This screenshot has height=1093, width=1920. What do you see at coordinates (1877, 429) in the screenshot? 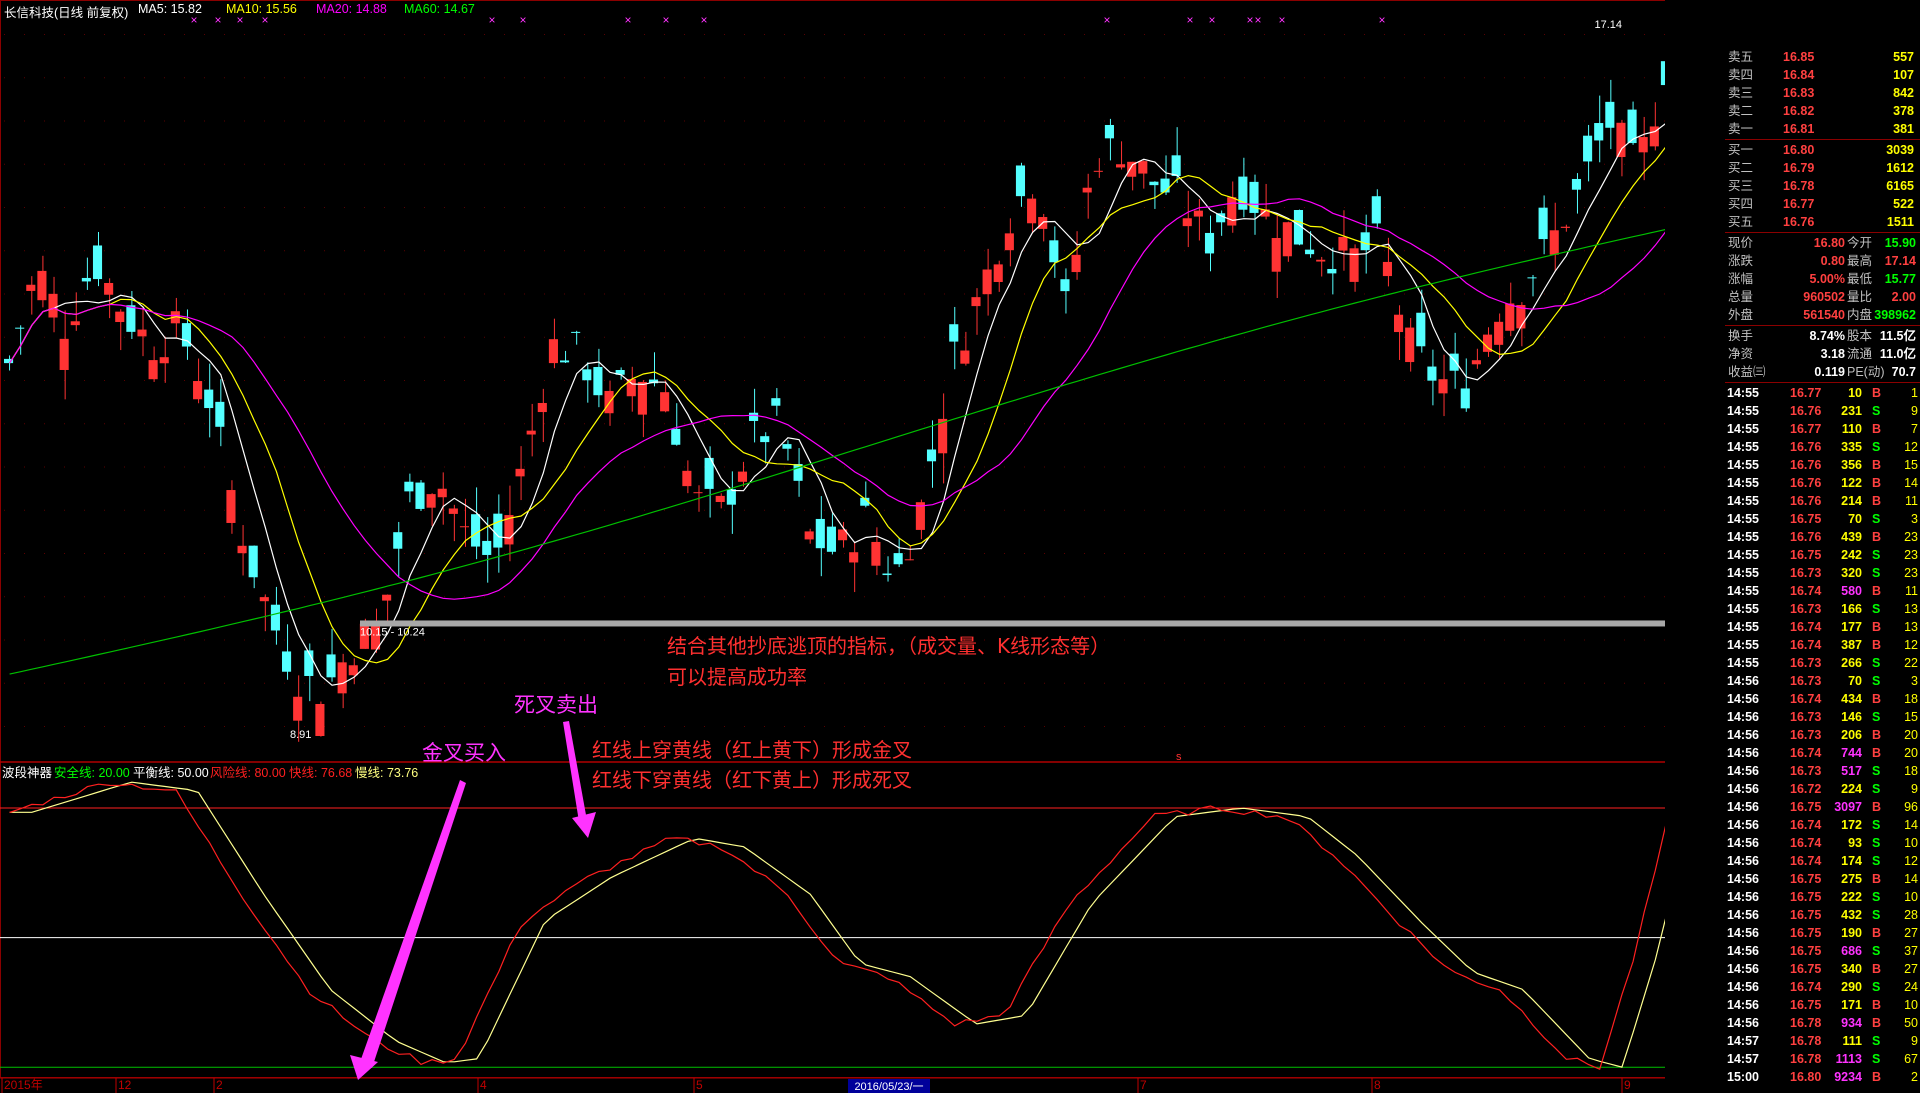
I see `tick-direction: B` at bounding box center [1877, 429].